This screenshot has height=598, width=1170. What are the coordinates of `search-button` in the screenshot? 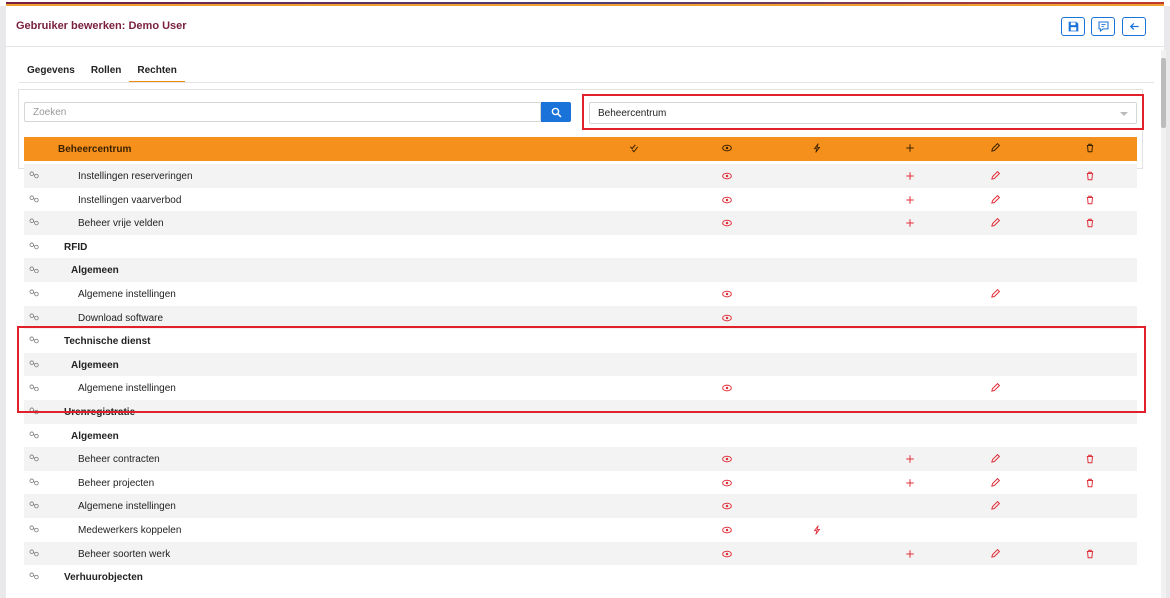 It's located at (556, 112).